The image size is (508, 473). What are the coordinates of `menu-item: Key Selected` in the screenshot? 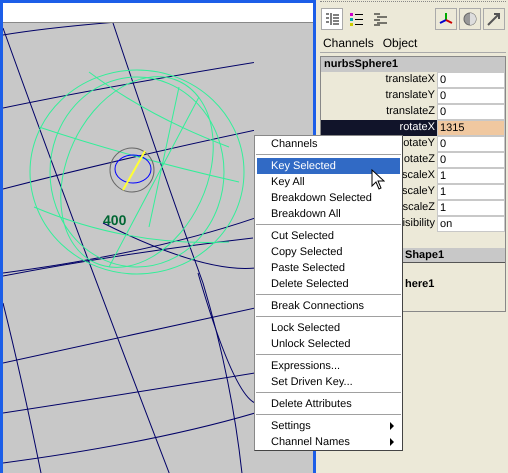 It's located at (328, 166).